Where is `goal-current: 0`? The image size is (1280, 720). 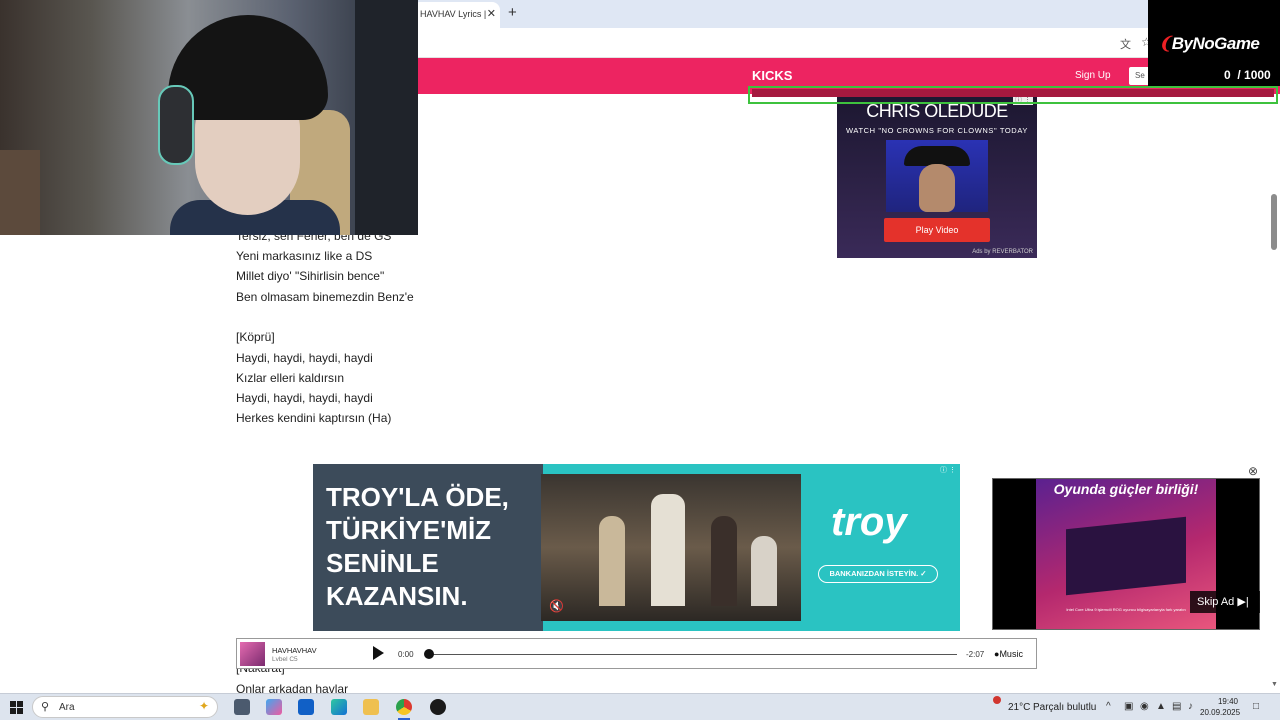 goal-current: 0 is located at coordinates (1227, 75).